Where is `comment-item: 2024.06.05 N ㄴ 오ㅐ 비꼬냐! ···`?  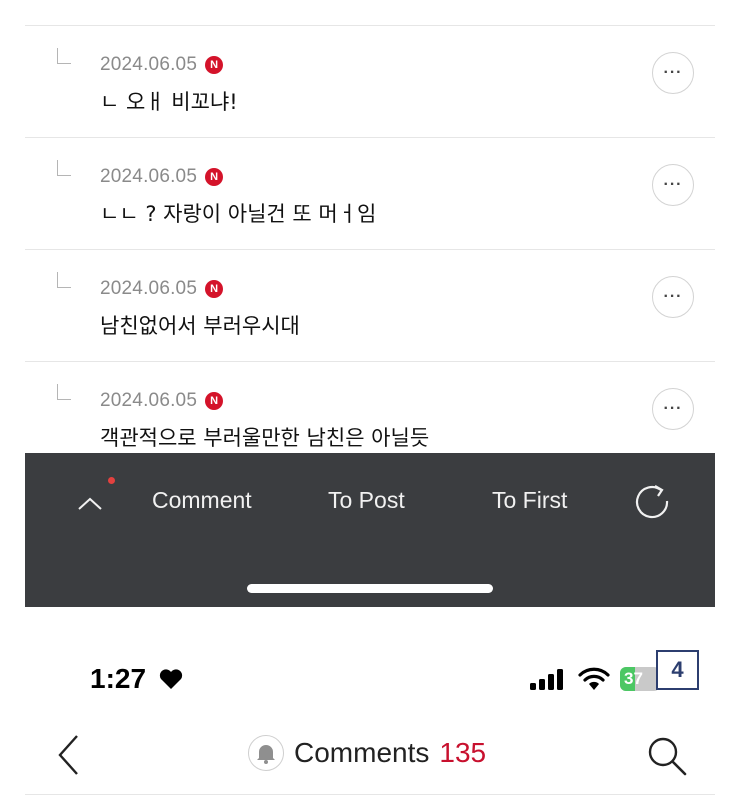
comment-item: 2024.06.05 N ㄴ 오ㅐ 비꼬냐! ··· is located at coordinates (370, 82).